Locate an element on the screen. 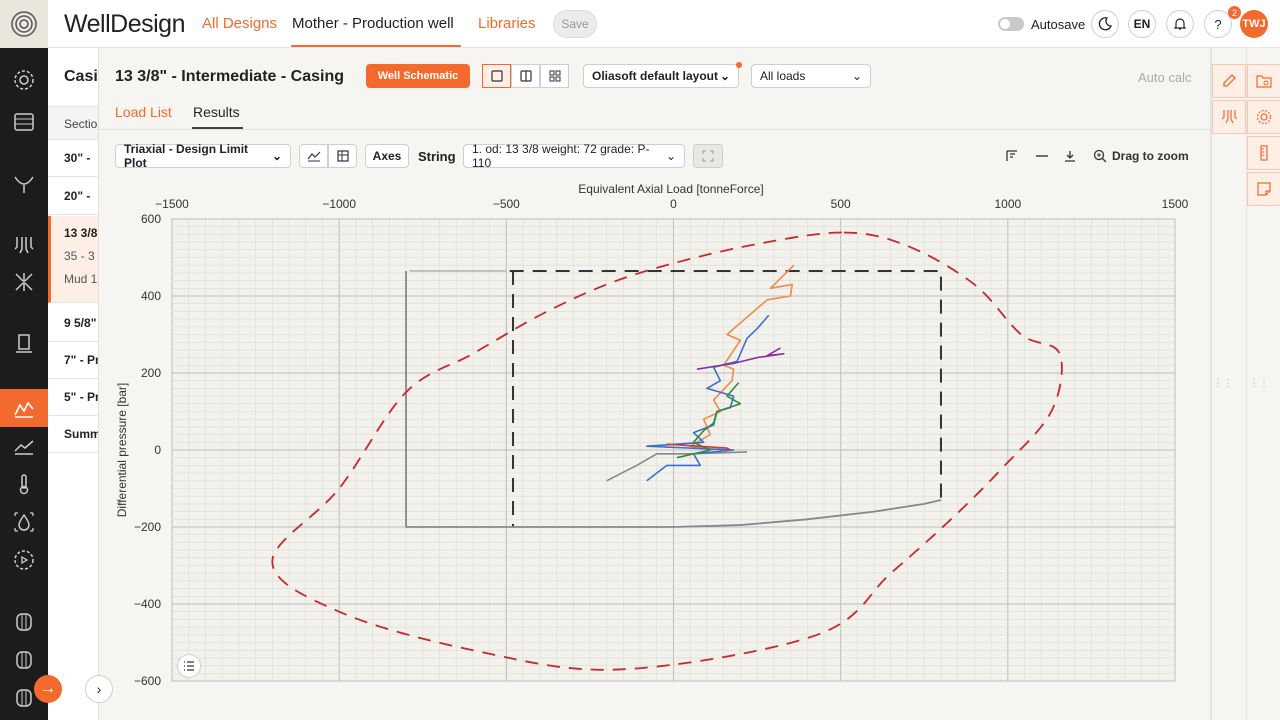  list-item: 9 5/8" is located at coordinates (73, 323).